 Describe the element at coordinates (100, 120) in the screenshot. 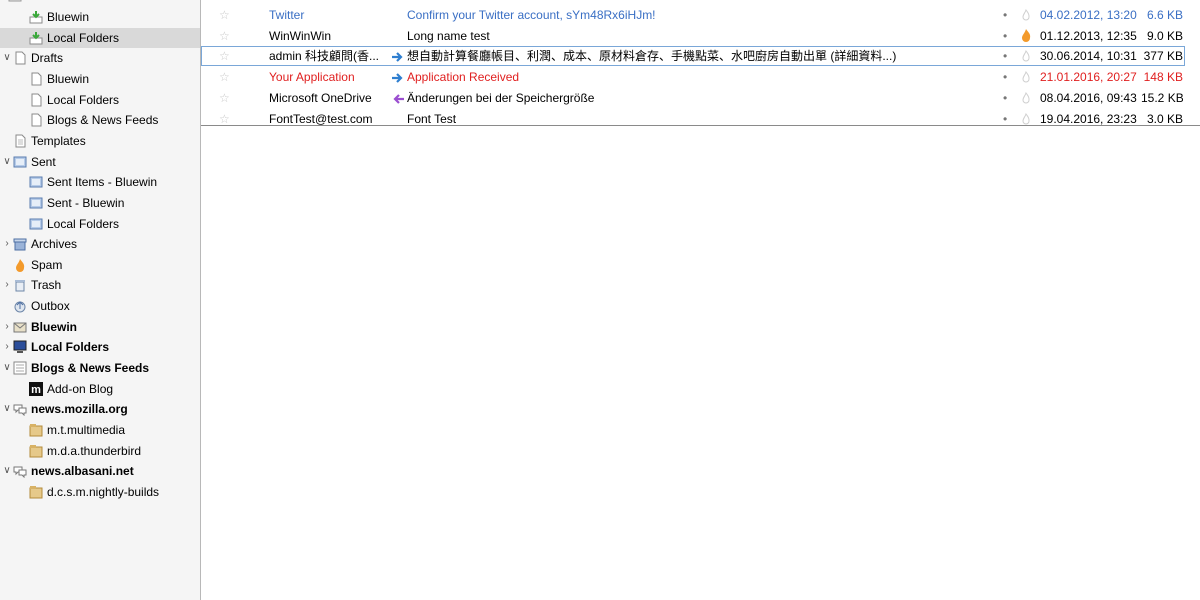

I see `folder-tree-row: Blogs & News Feeds` at that location.